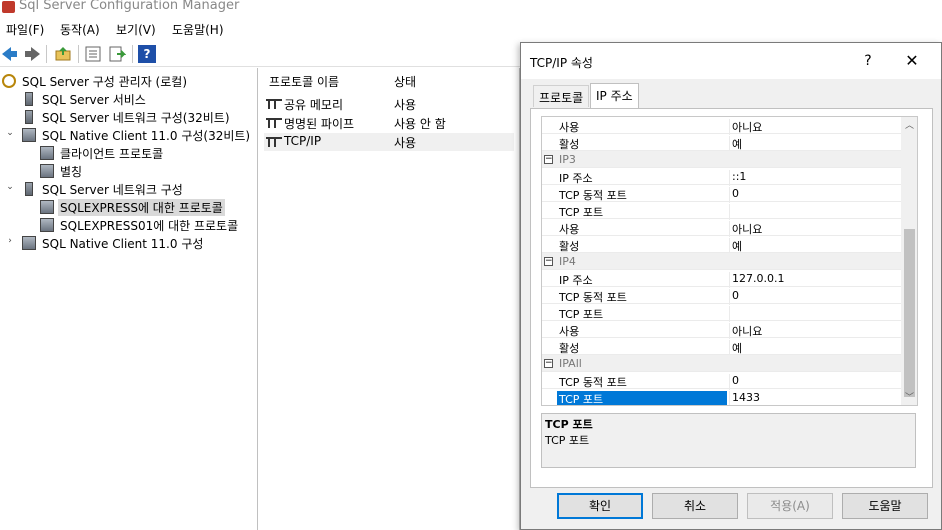 Image resolution: width=942 pixels, height=530 pixels. I want to click on computer-icon, so click(29, 135).